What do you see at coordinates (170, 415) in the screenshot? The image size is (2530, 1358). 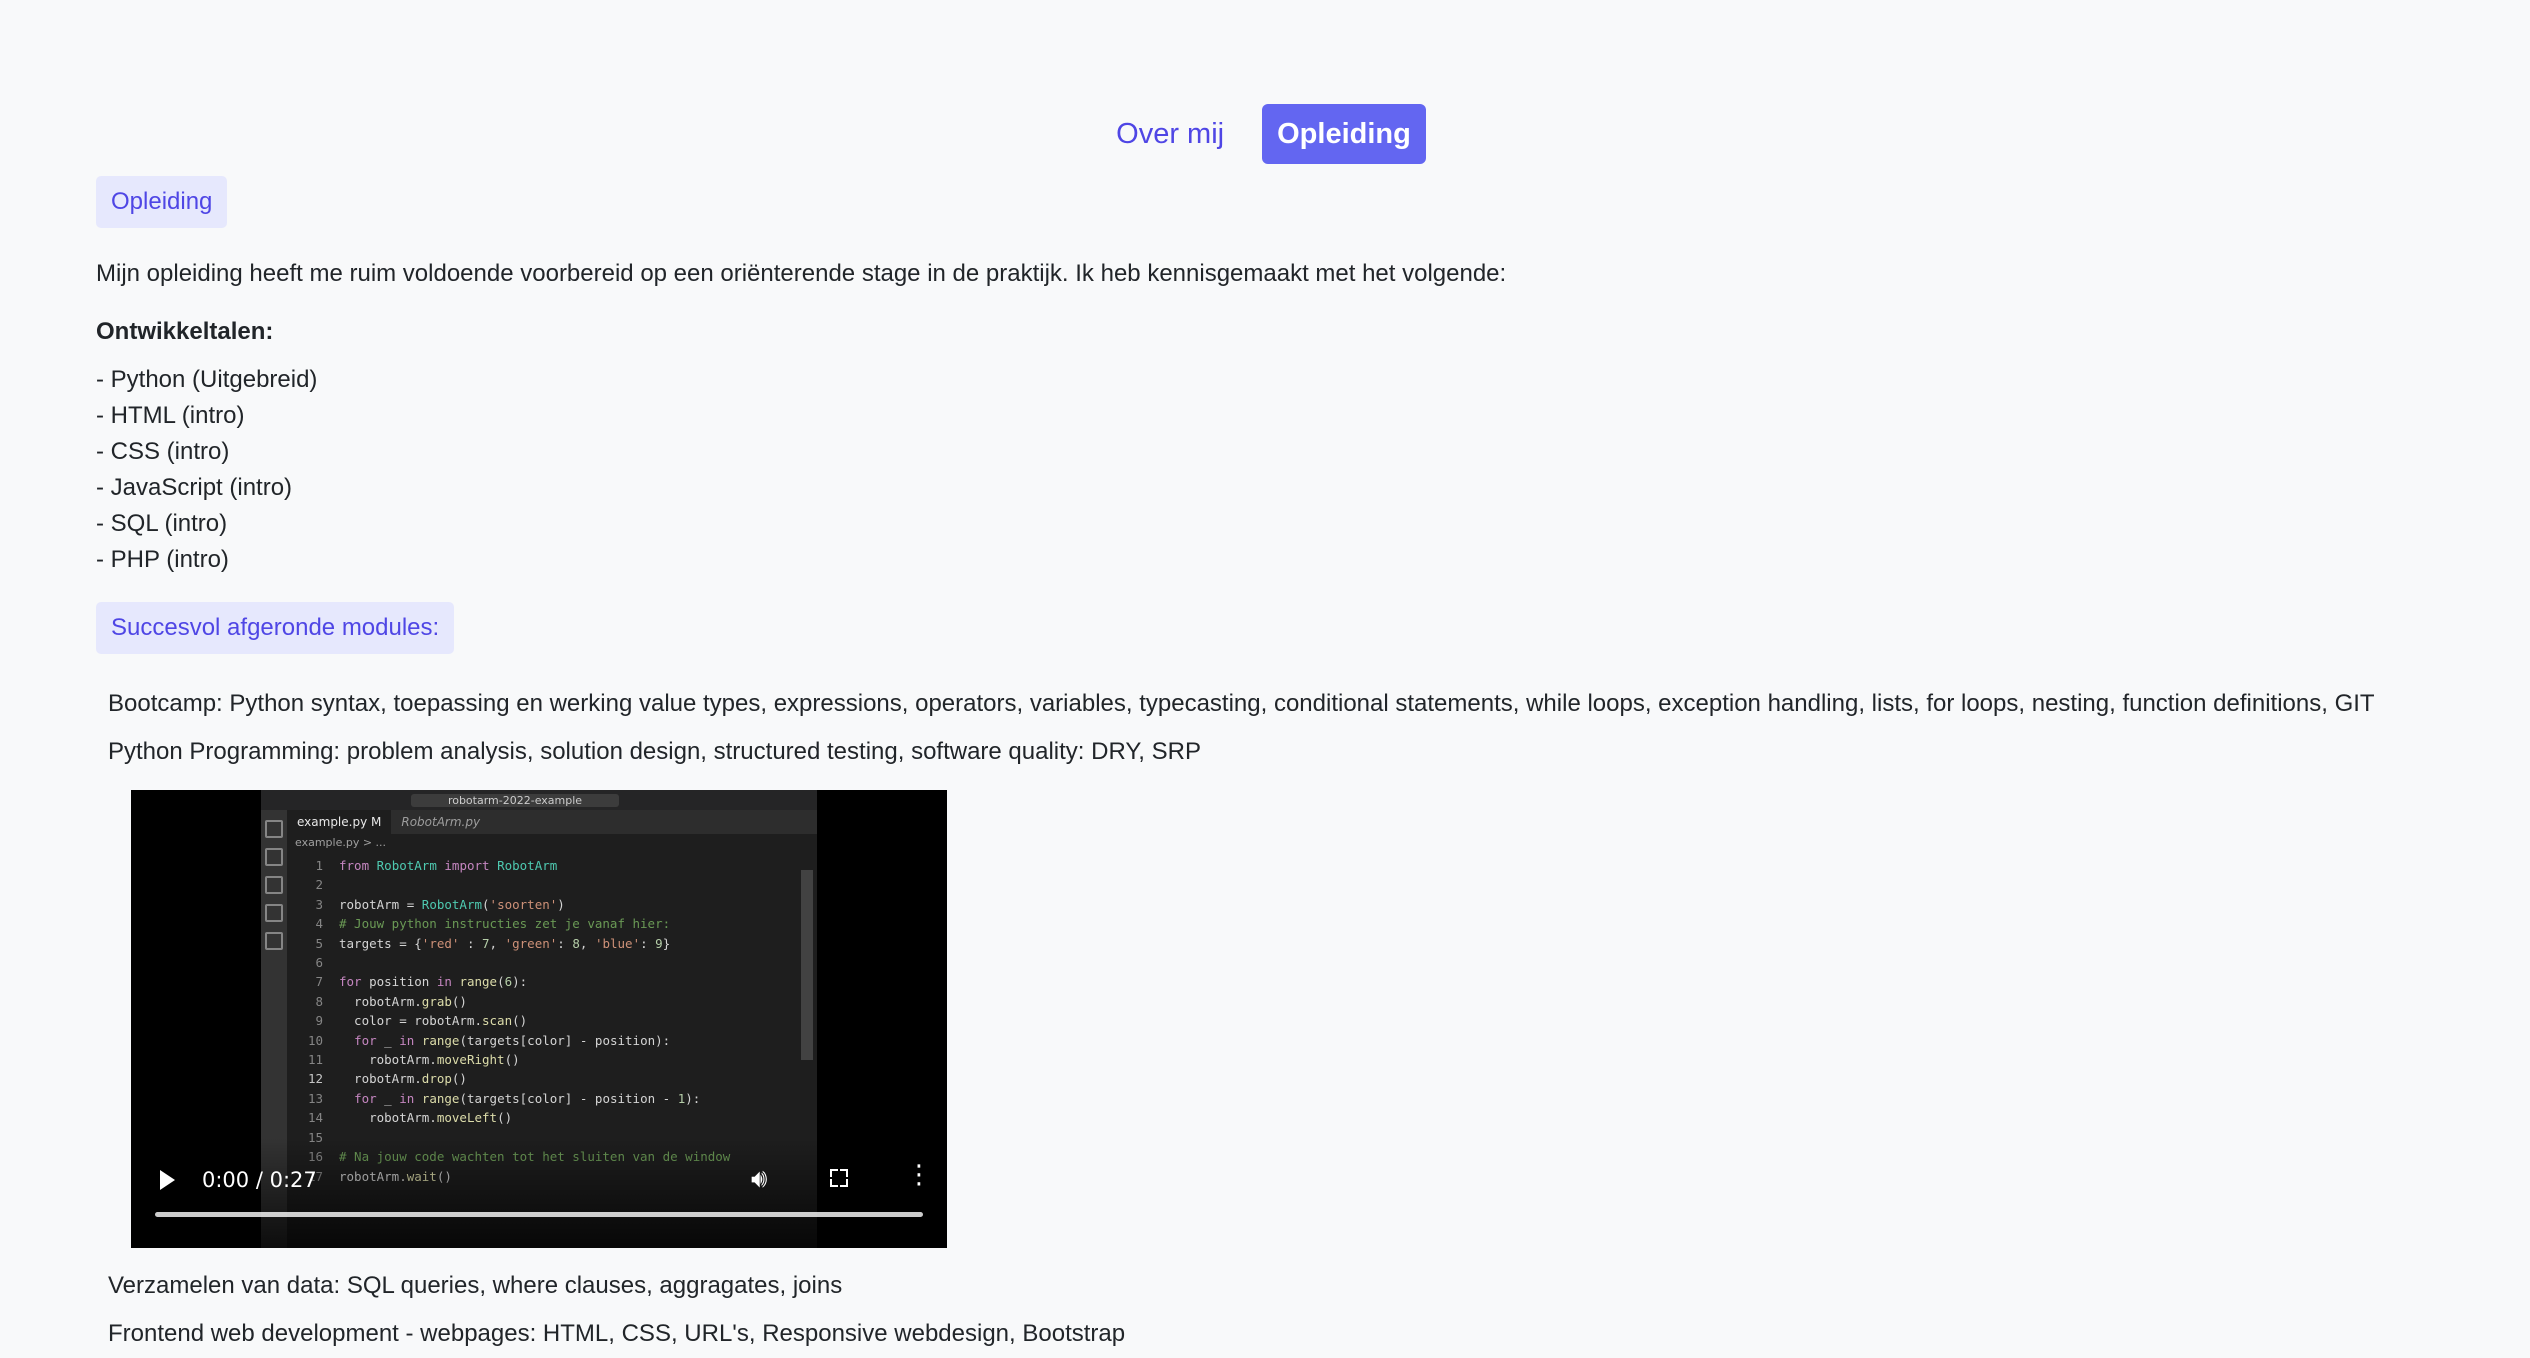 I see `list-item: - HTML (intro)` at bounding box center [170, 415].